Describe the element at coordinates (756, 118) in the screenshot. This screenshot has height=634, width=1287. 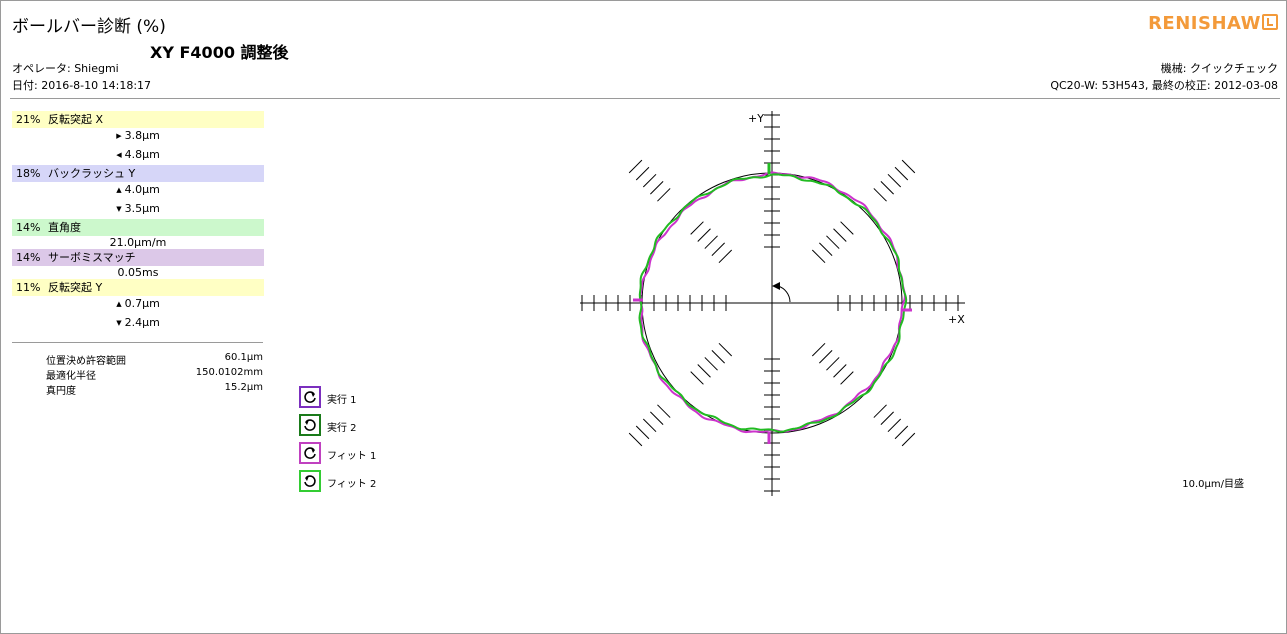
I see `y-axis-label: +Y` at that location.